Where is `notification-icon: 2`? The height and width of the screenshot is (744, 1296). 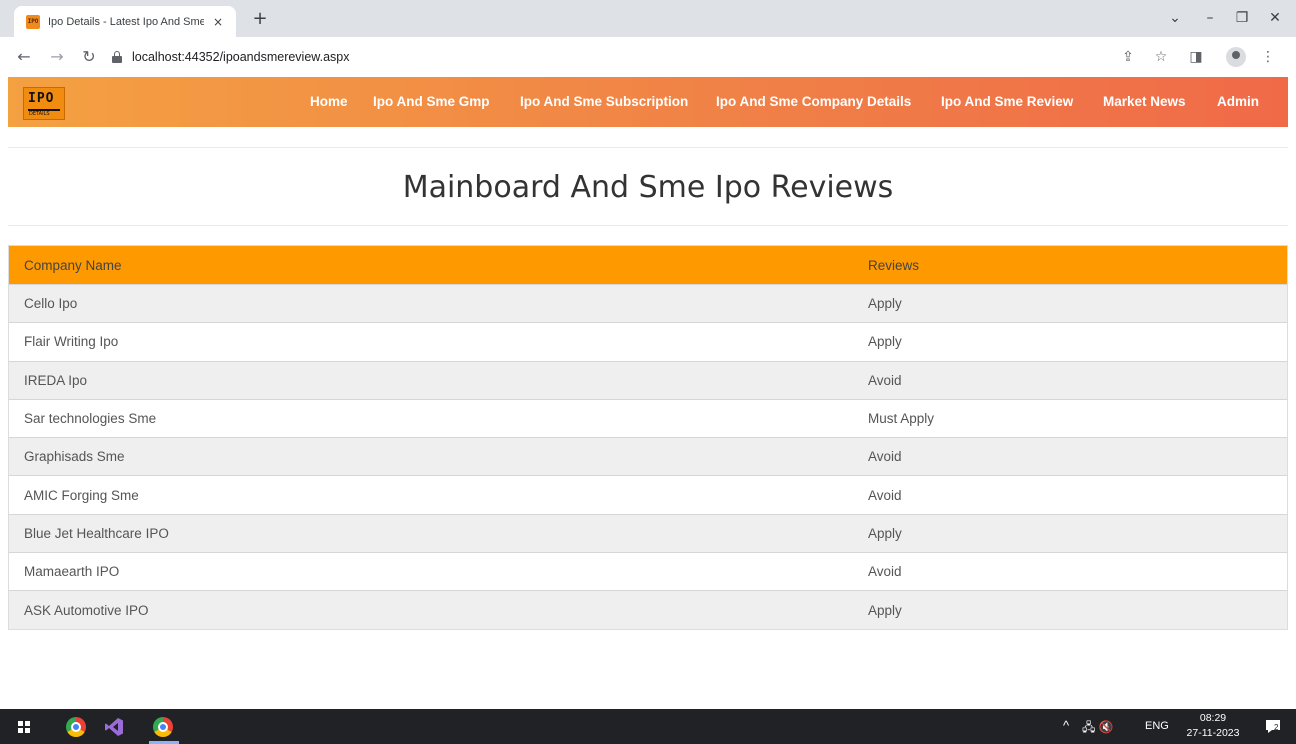
notification-icon: 2 is located at coordinates (1273, 726).